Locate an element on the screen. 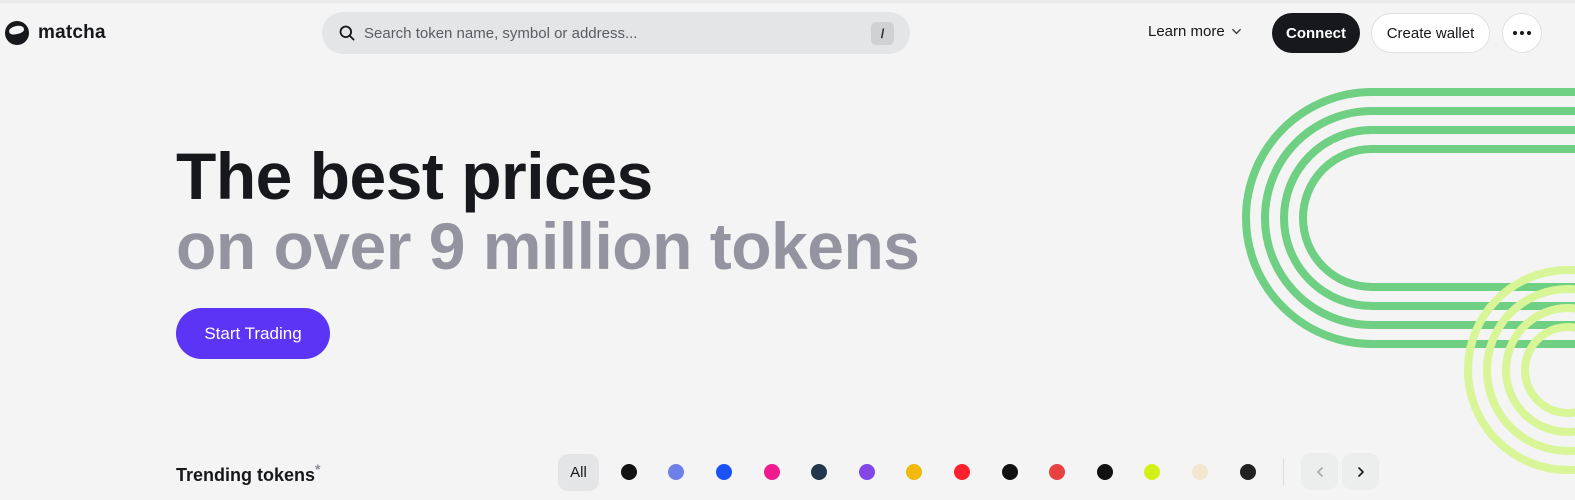 The height and width of the screenshot is (500, 1575). chain-filter-unichain is located at coordinates (1248, 472).